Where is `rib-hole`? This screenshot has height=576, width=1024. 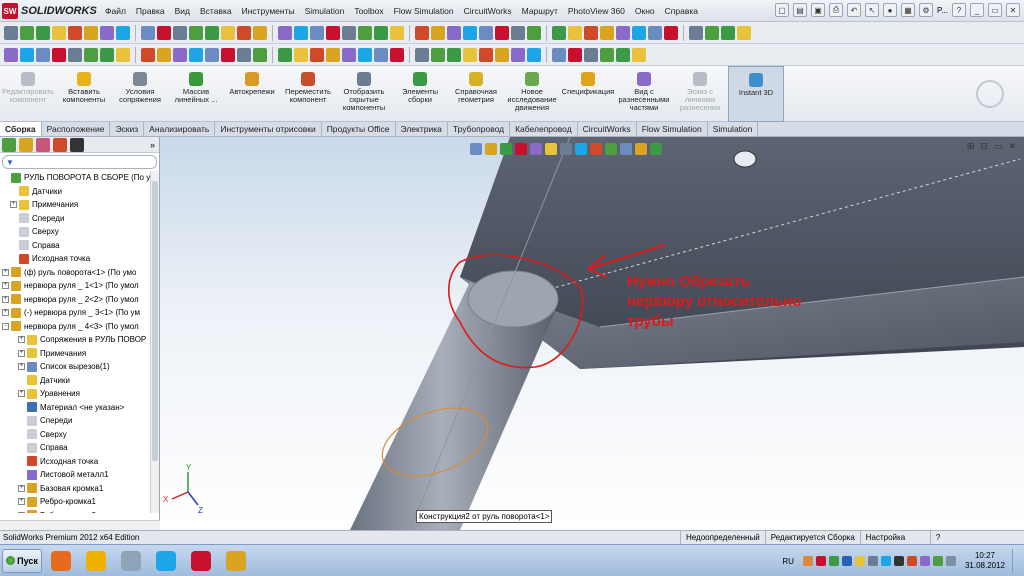 rib-hole is located at coordinates (745, 159).